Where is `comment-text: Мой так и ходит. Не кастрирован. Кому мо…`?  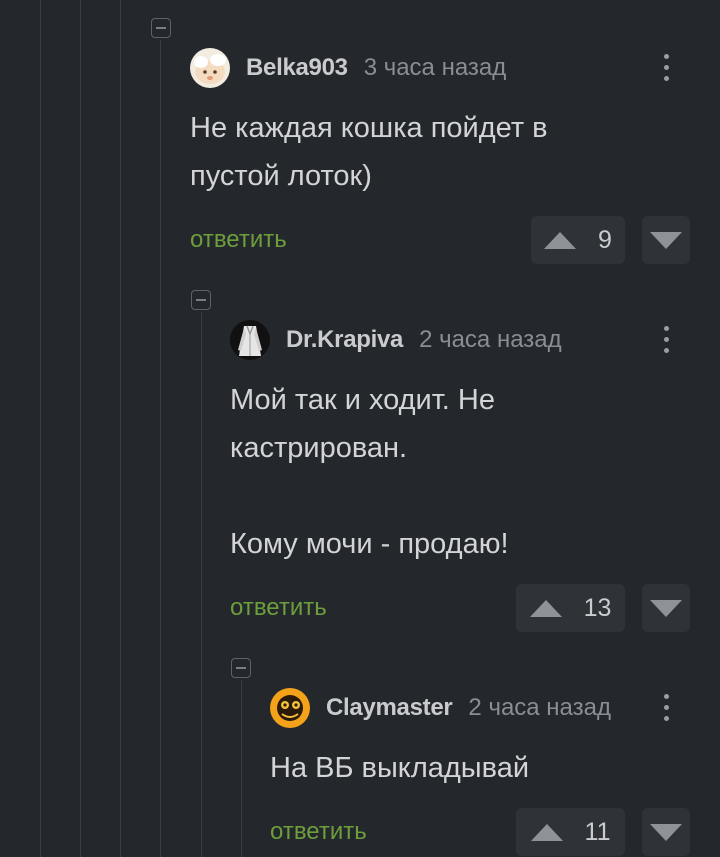 comment-text: Мой так и ходит. Не кастрирован. Кому мо… is located at coordinates (369, 472).